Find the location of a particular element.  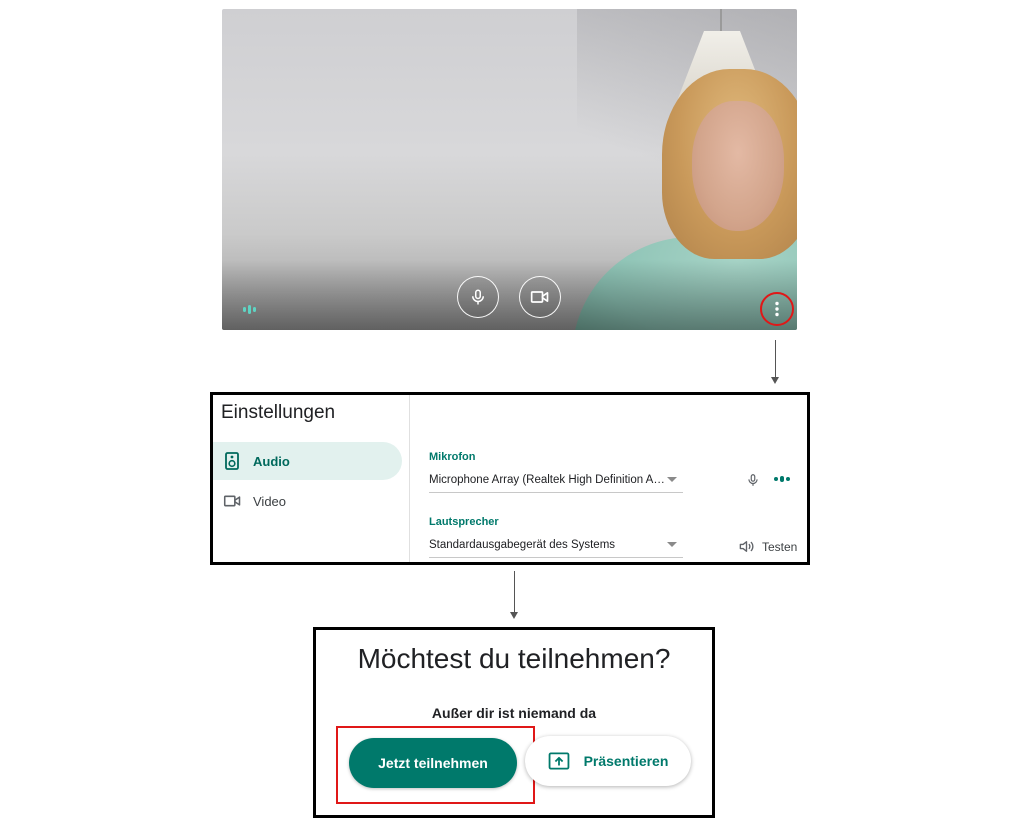

join-now-button: Jetzt teilnehmen is located at coordinates (433, 763).